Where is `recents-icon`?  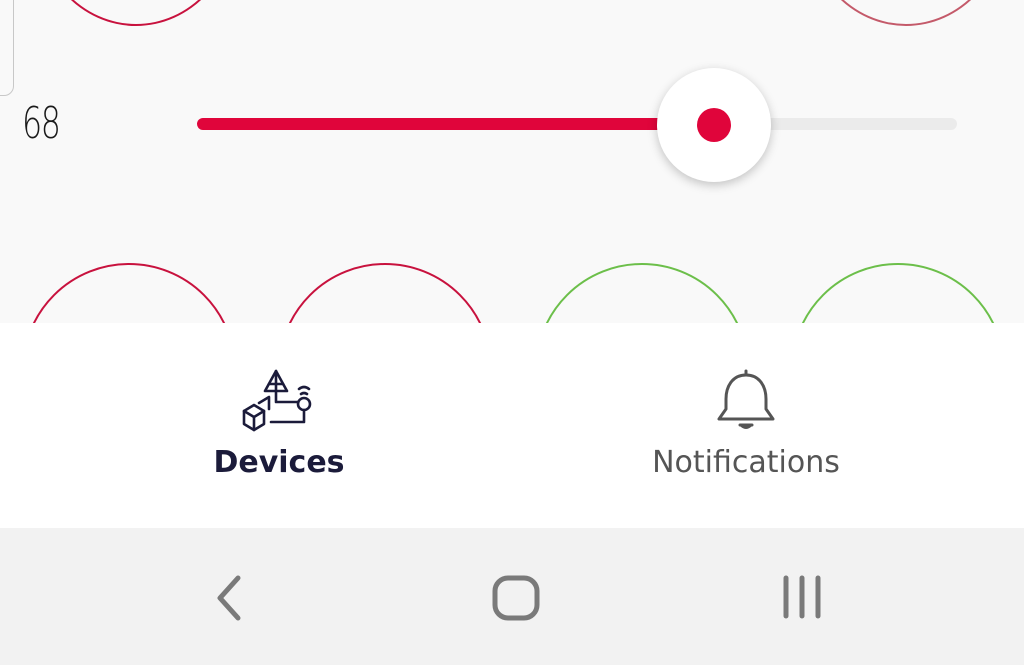
recents-icon is located at coordinates (802, 597).